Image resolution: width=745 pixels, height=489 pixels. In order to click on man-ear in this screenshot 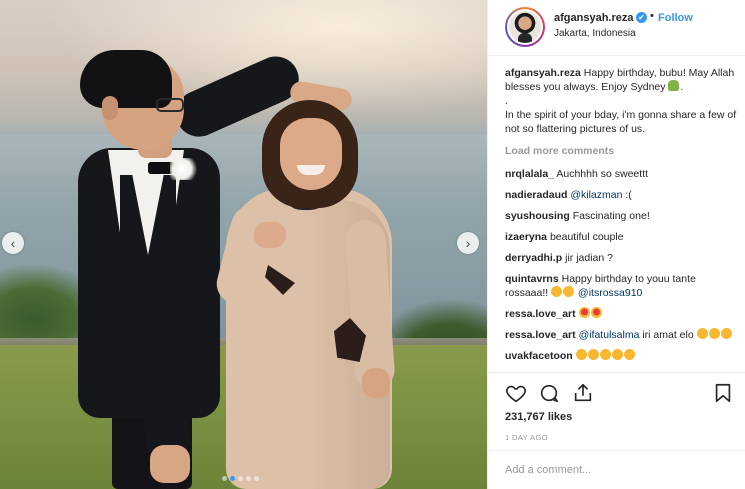, I will do `click(110, 108)`.